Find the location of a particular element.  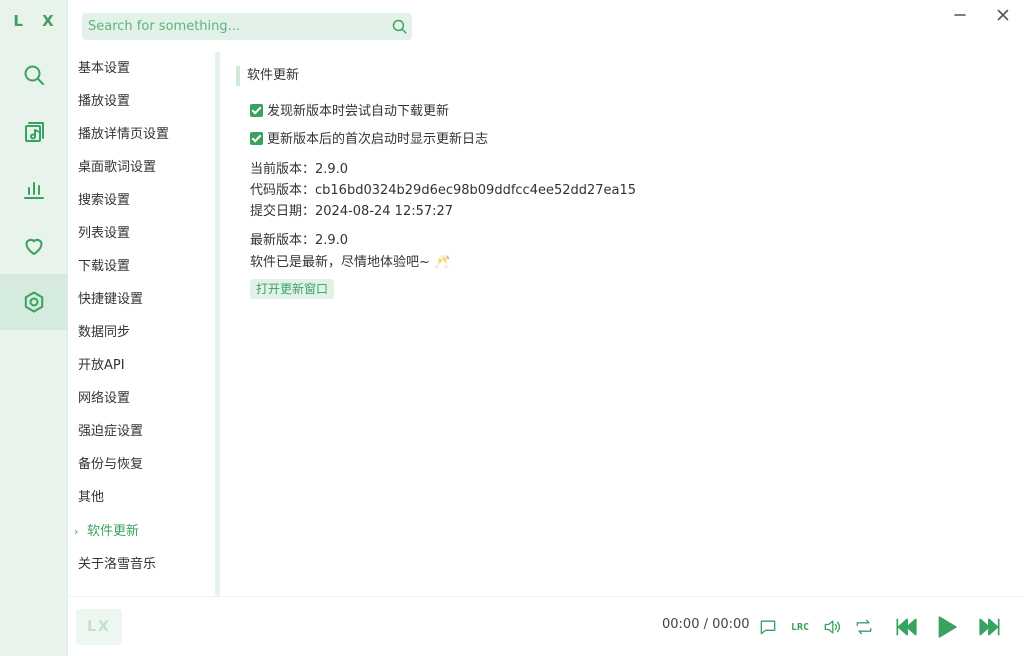

settings-nav-item-playback: 播放设置 is located at coordinates (104, 102).